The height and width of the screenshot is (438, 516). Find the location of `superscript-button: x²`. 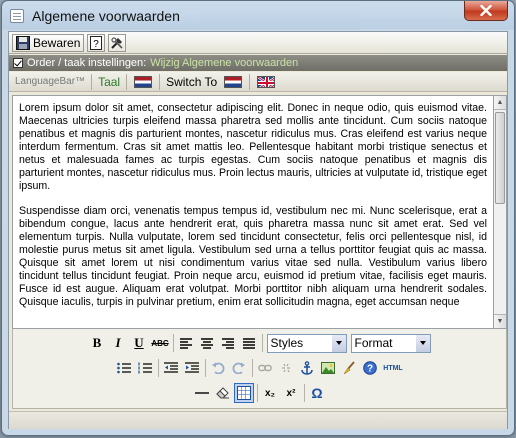

superscript-button: x² is located at coordinates (291, 393).